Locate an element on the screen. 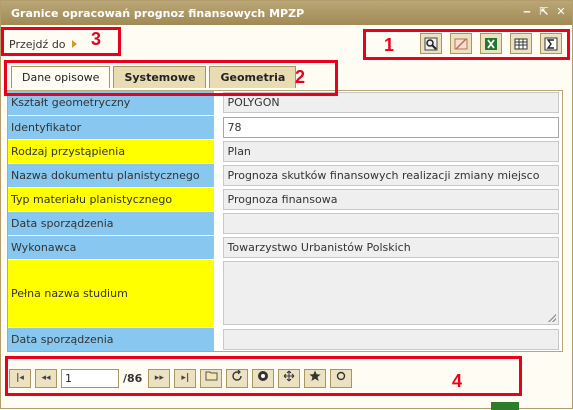 The image size is (573, 410). row-label: Nazwa dokumentu planistycznego is located at coordinates (111, 175).